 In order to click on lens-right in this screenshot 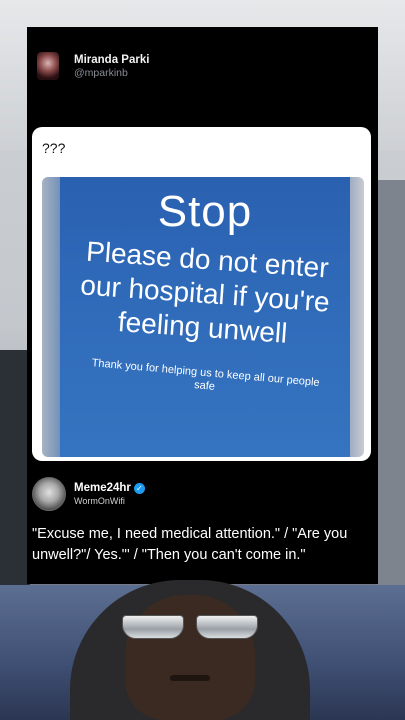, I will do `click(227, 627)`.